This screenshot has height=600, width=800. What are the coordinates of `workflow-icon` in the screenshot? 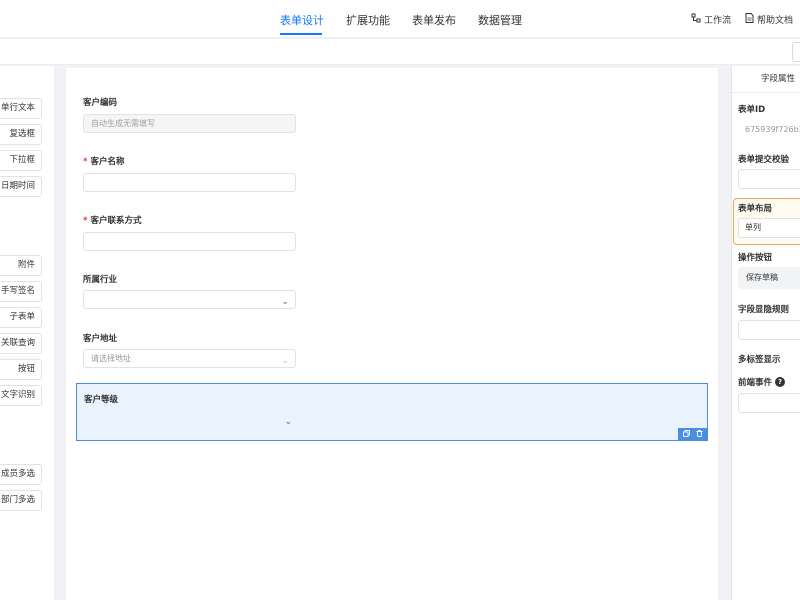 It's located at (696, 19).